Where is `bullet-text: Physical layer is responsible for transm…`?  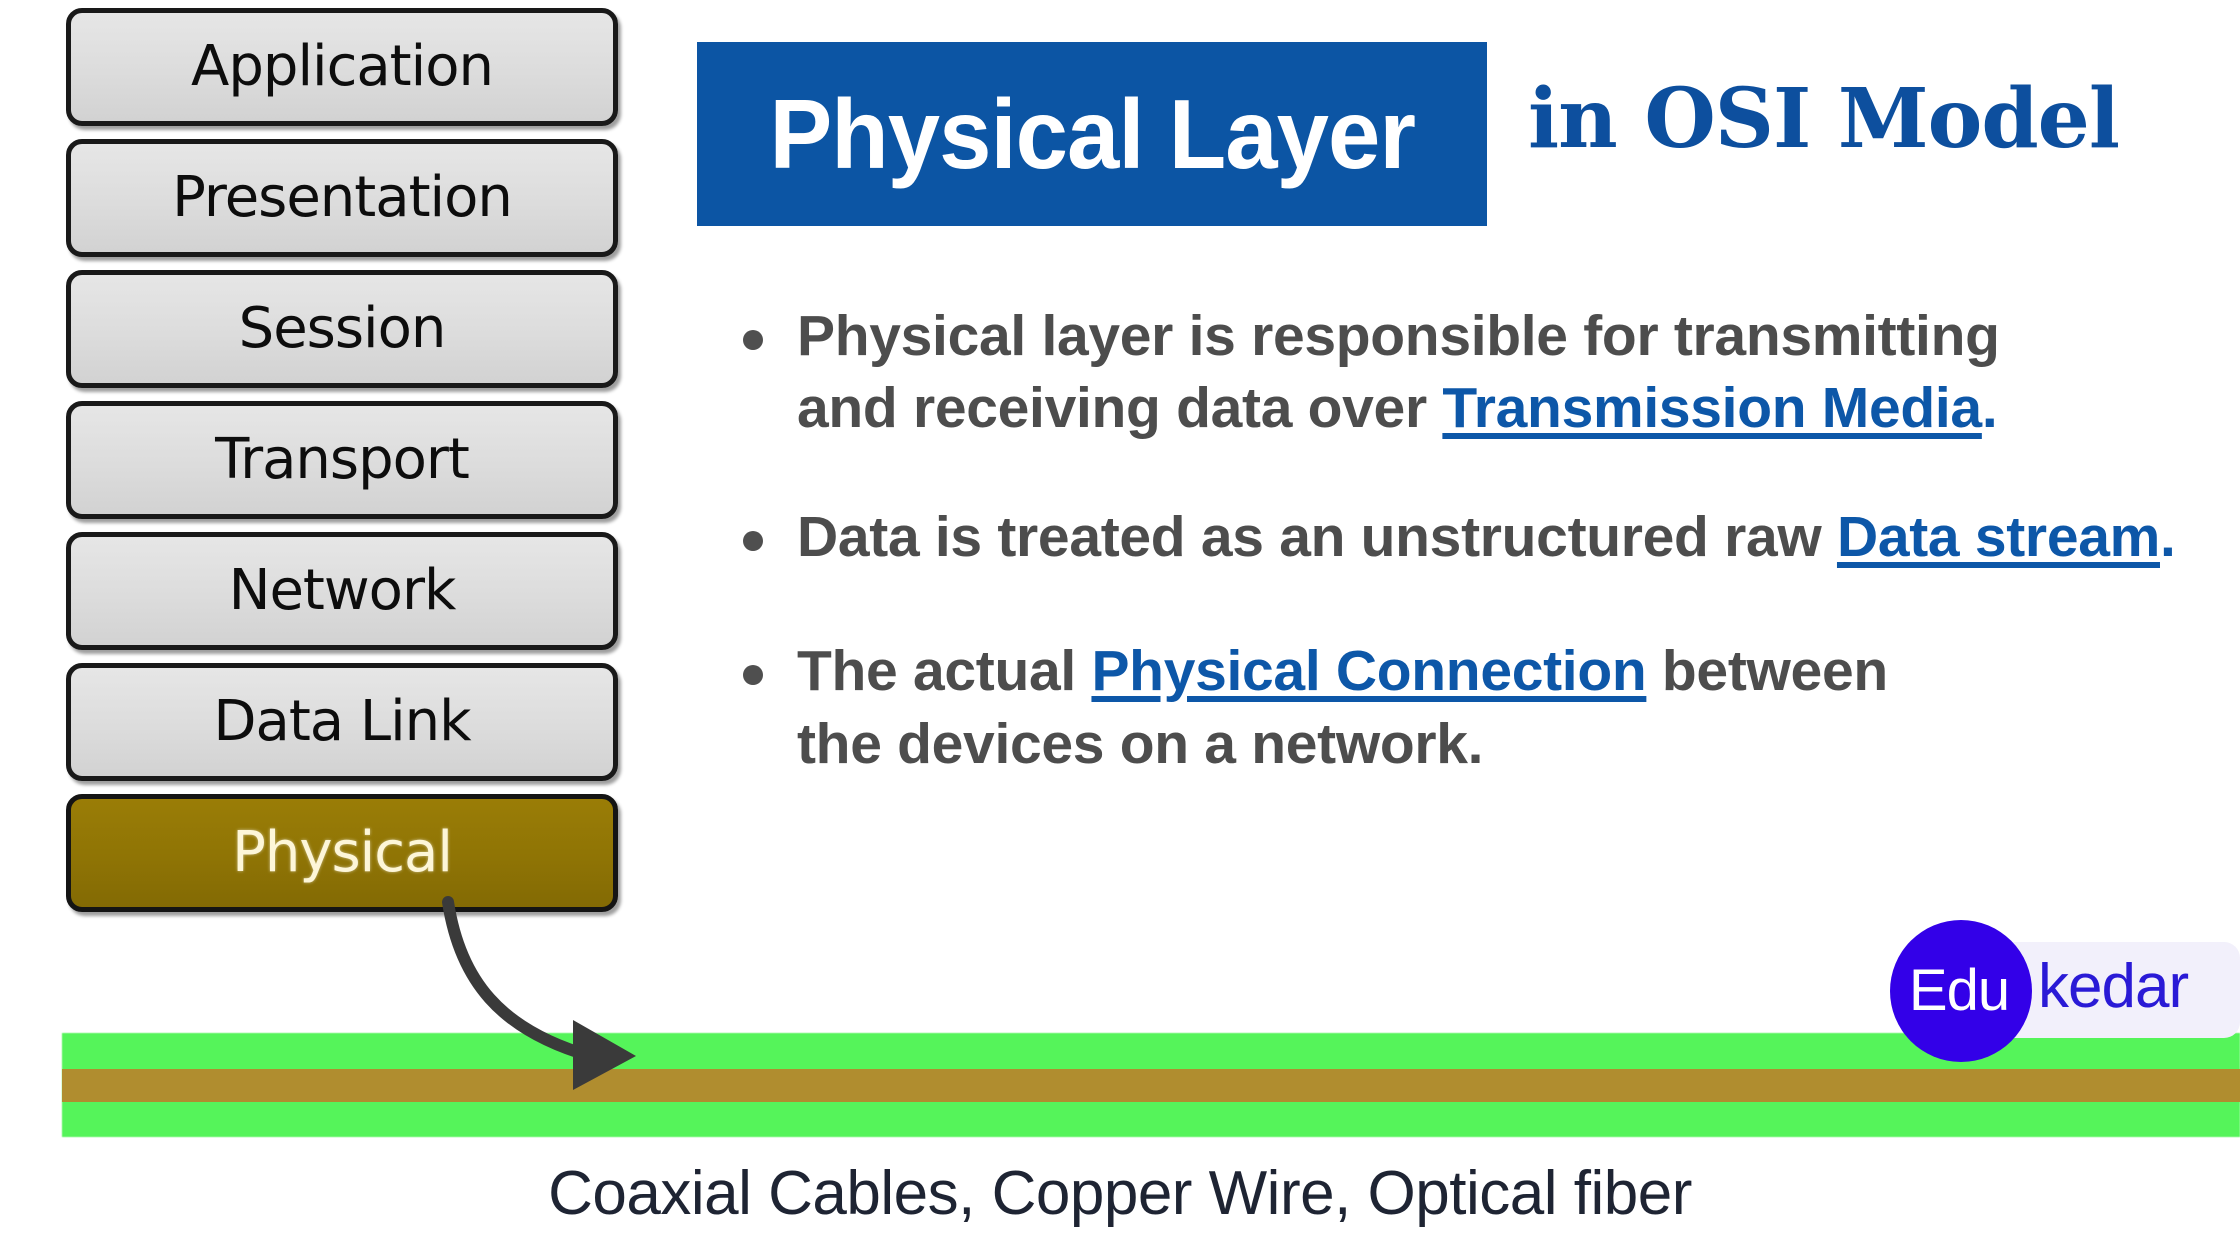 bullet-text: Physical layer is responsible for transm… is located at coordinates (1416, 372).